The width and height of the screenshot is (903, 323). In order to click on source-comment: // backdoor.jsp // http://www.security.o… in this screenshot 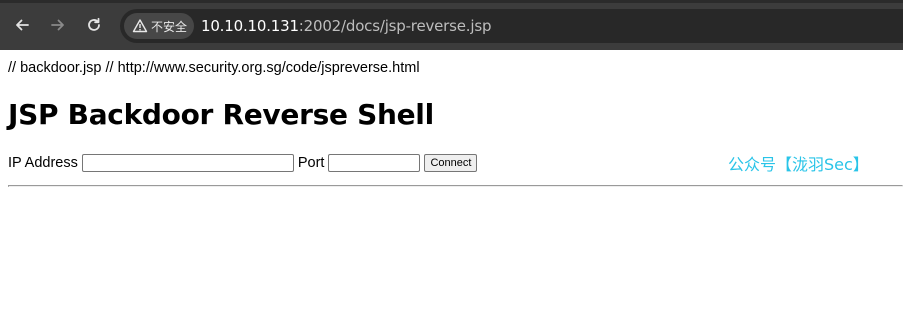, I will do `click(214, 68)`.